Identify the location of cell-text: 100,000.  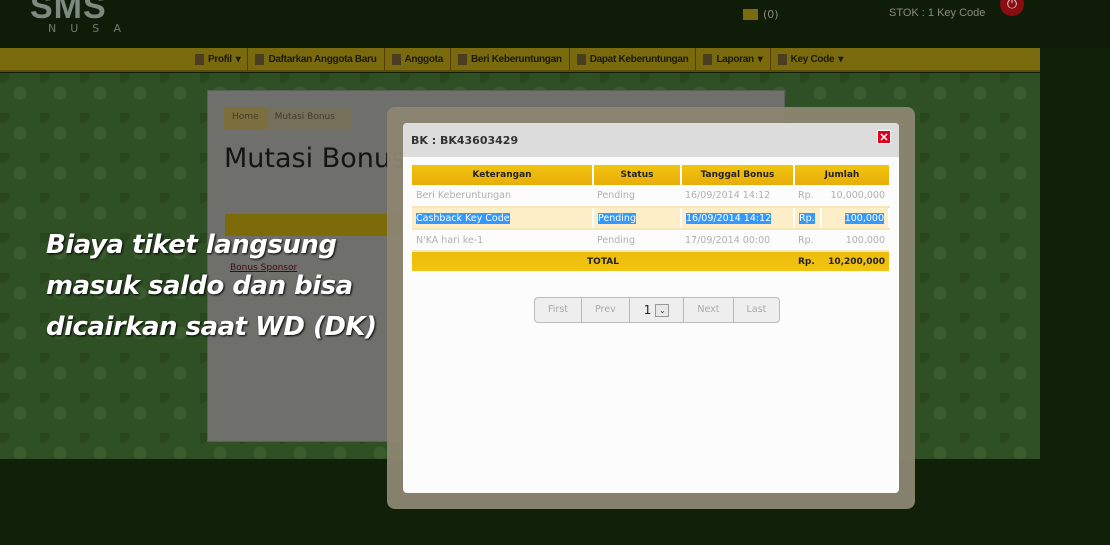
(864, 218).